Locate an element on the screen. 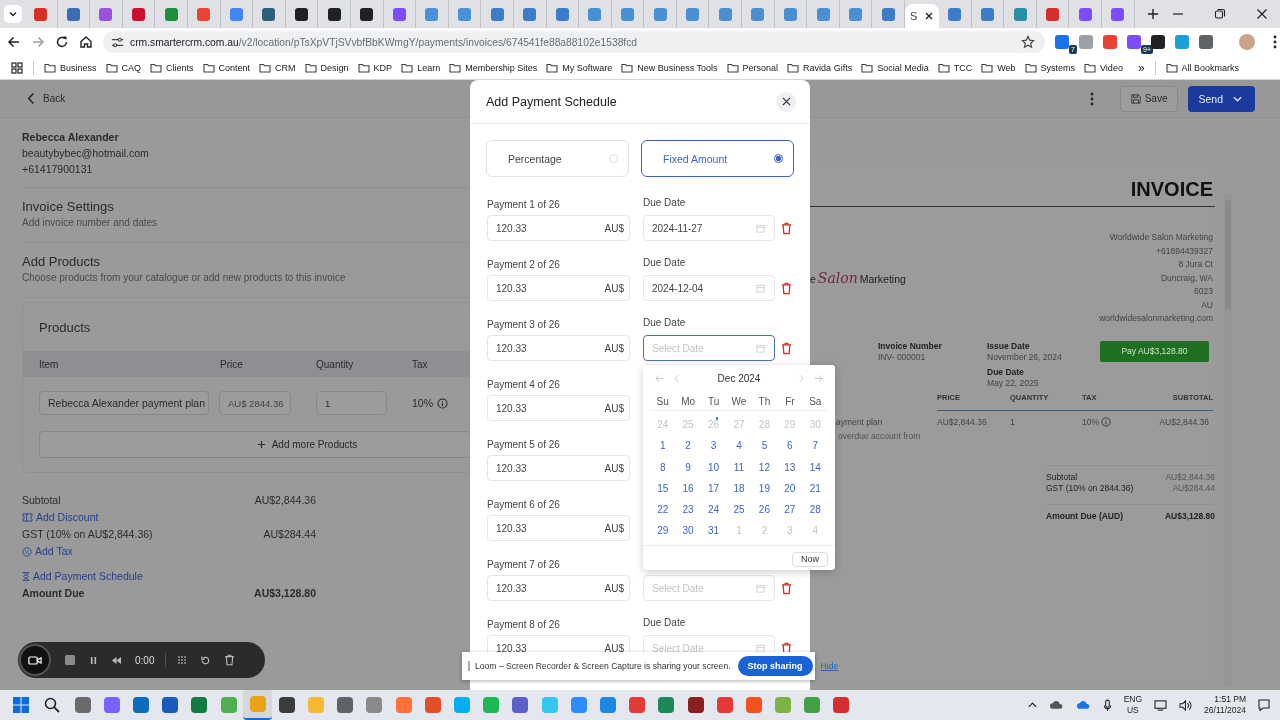 The image size is (1280, 720). calendar-day: 4 is located at coordinates (739, 446).